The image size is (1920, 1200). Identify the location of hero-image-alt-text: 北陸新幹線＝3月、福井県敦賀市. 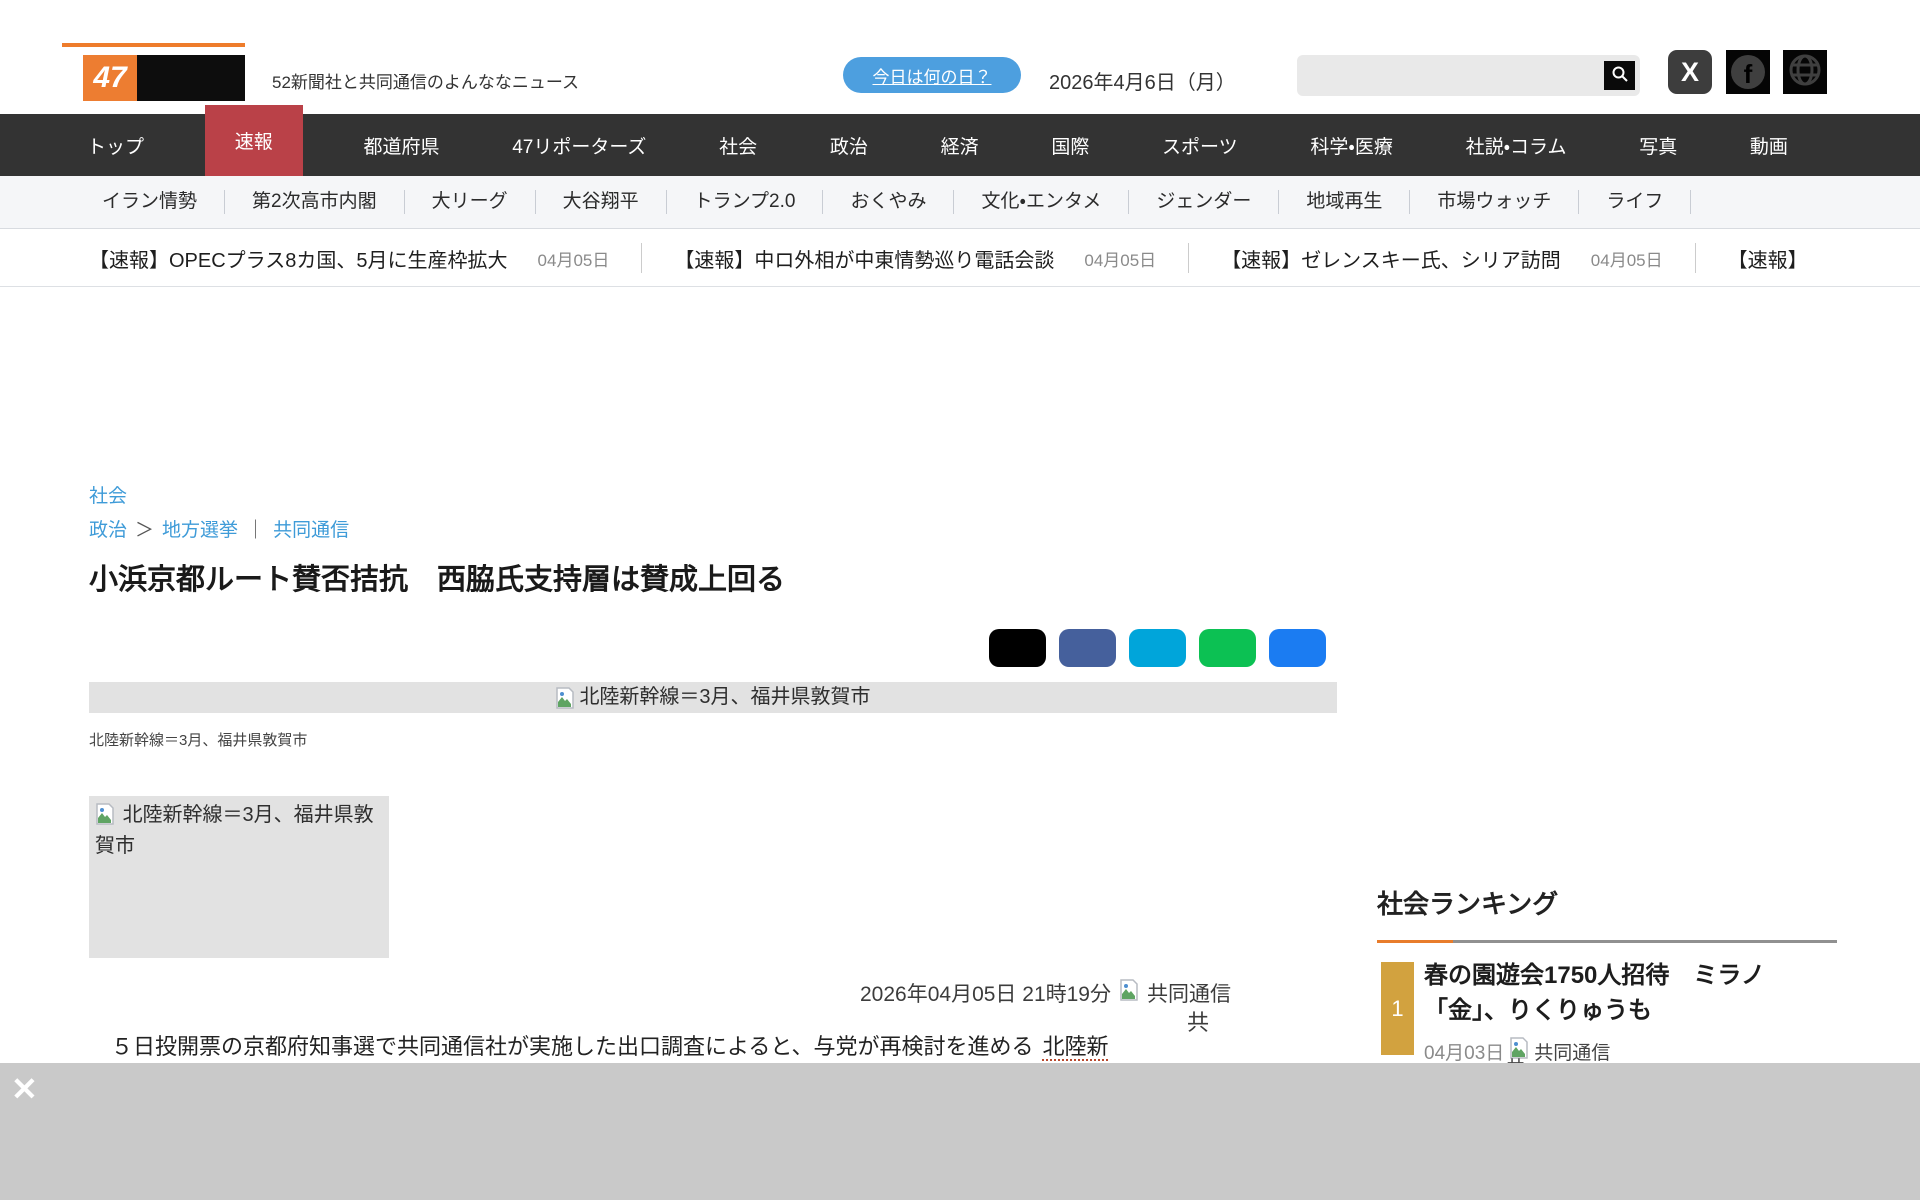
(725, 697).